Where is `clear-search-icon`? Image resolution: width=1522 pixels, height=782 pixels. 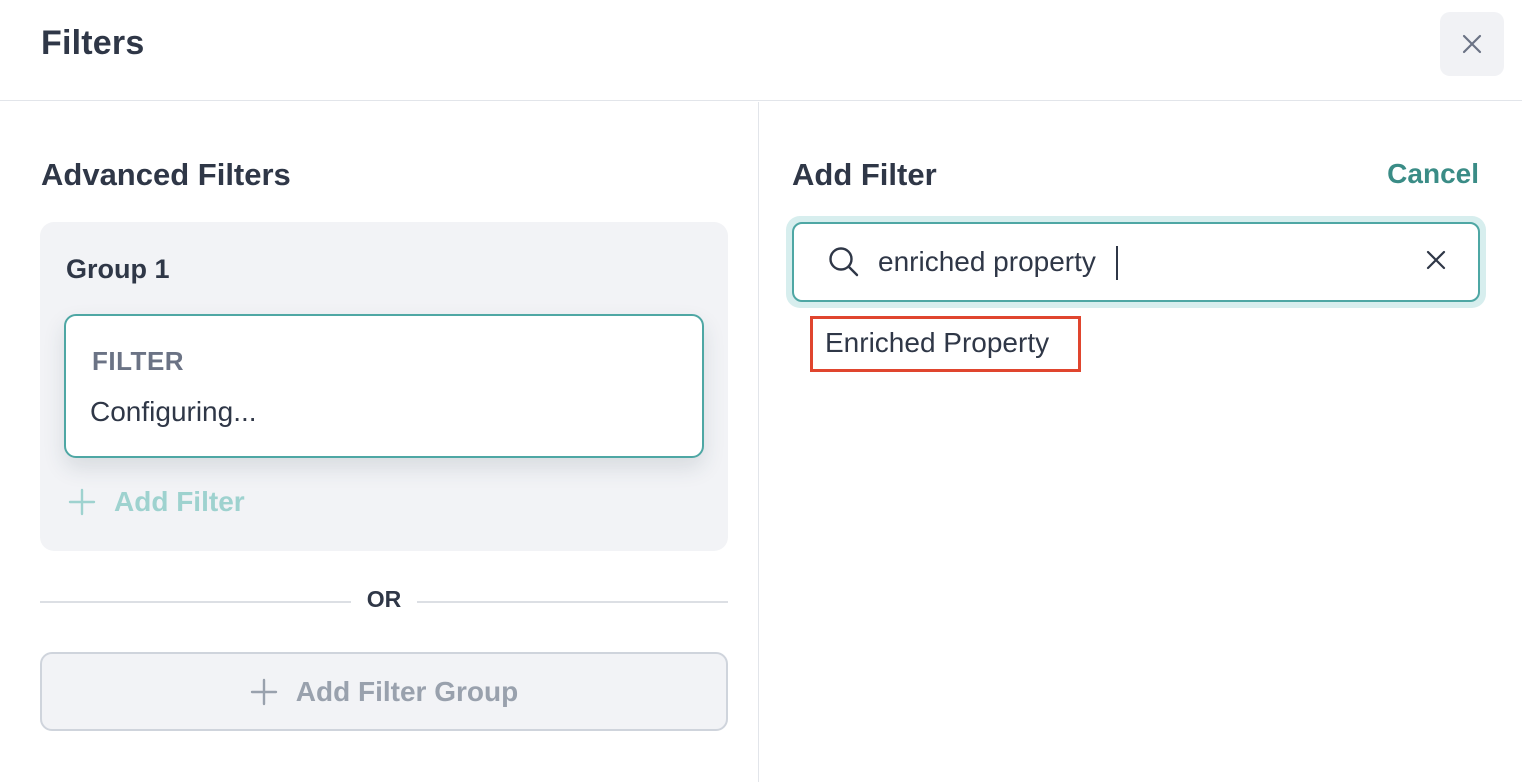
clear-search-icon is located at coordinates (1436, 260).